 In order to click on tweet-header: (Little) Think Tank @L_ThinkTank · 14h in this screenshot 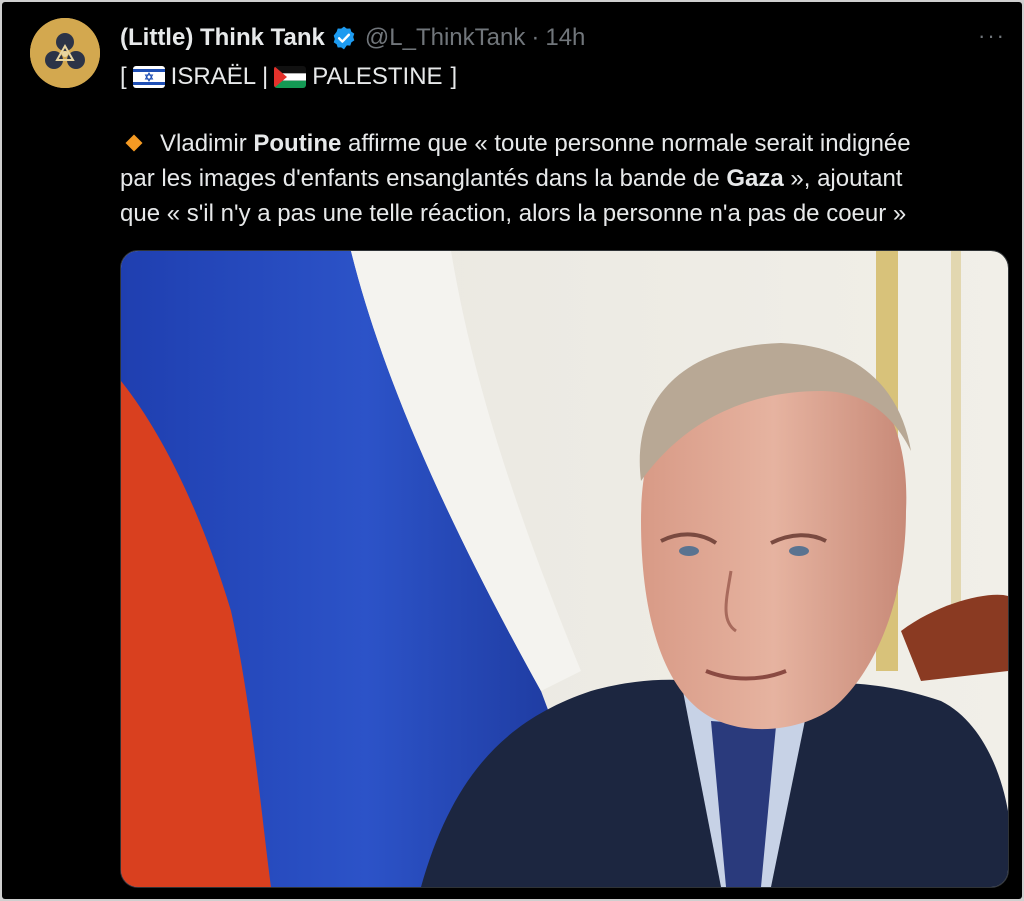, I will do `click(352, 38)`.